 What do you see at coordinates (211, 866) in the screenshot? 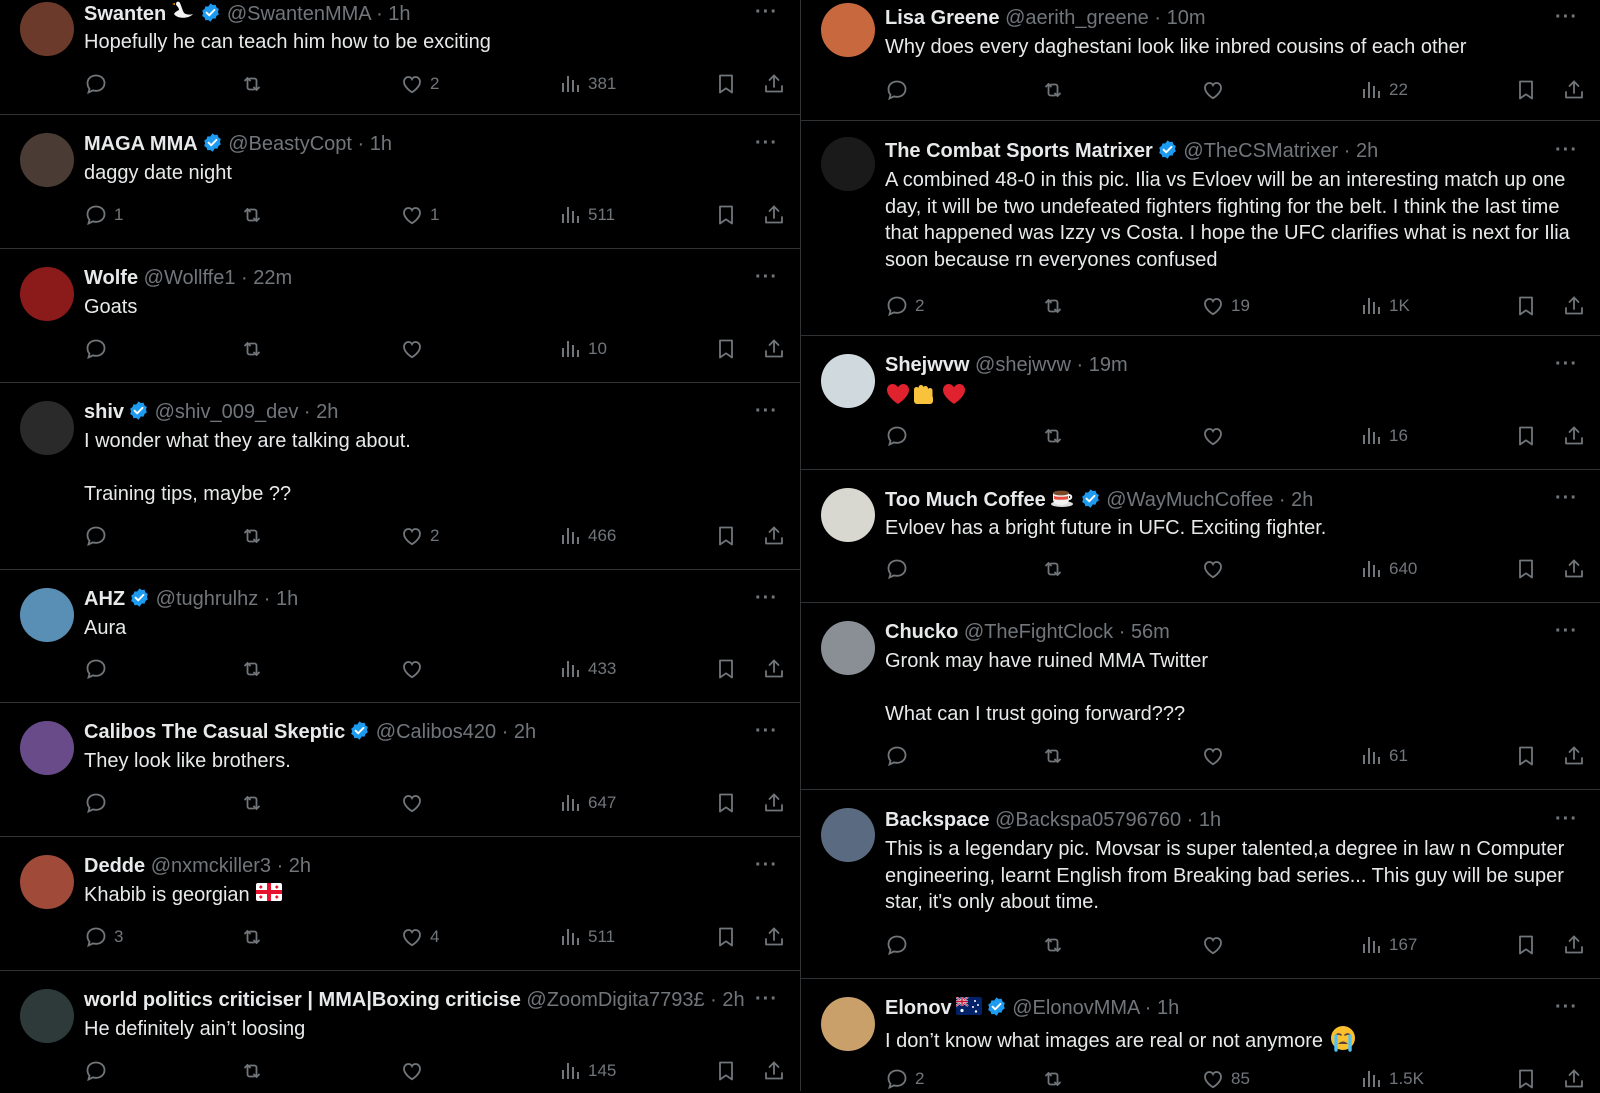
I see `user-handle: @nxmckiller3` at bounding box center [211, 866].